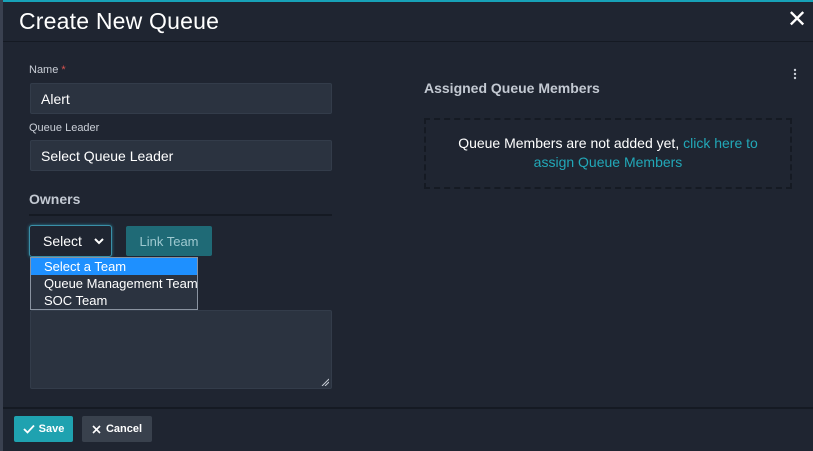 This screenshot has height=451, width=813. I want to click on name-label: Name *, so click(47, 70).